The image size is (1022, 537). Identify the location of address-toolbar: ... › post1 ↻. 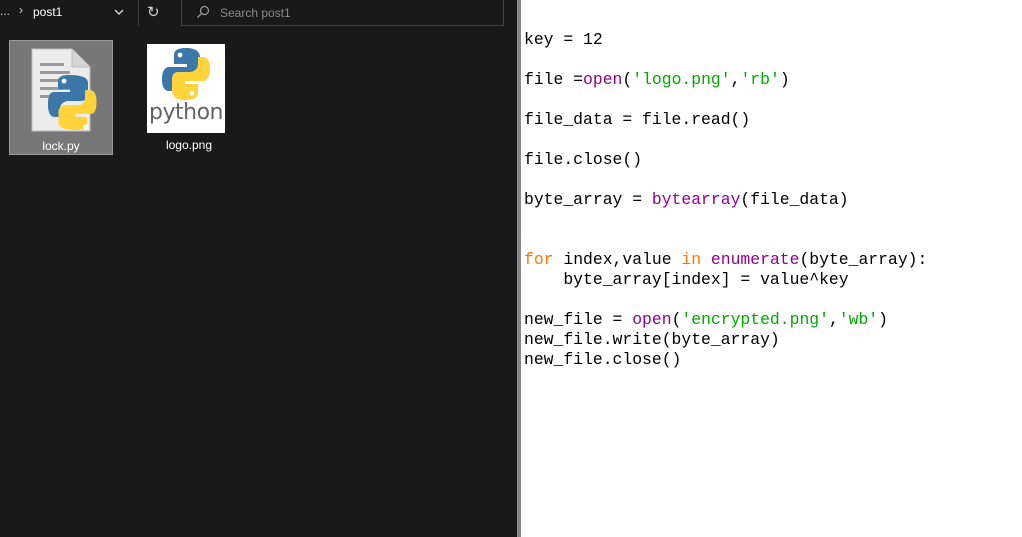
(258, 17).